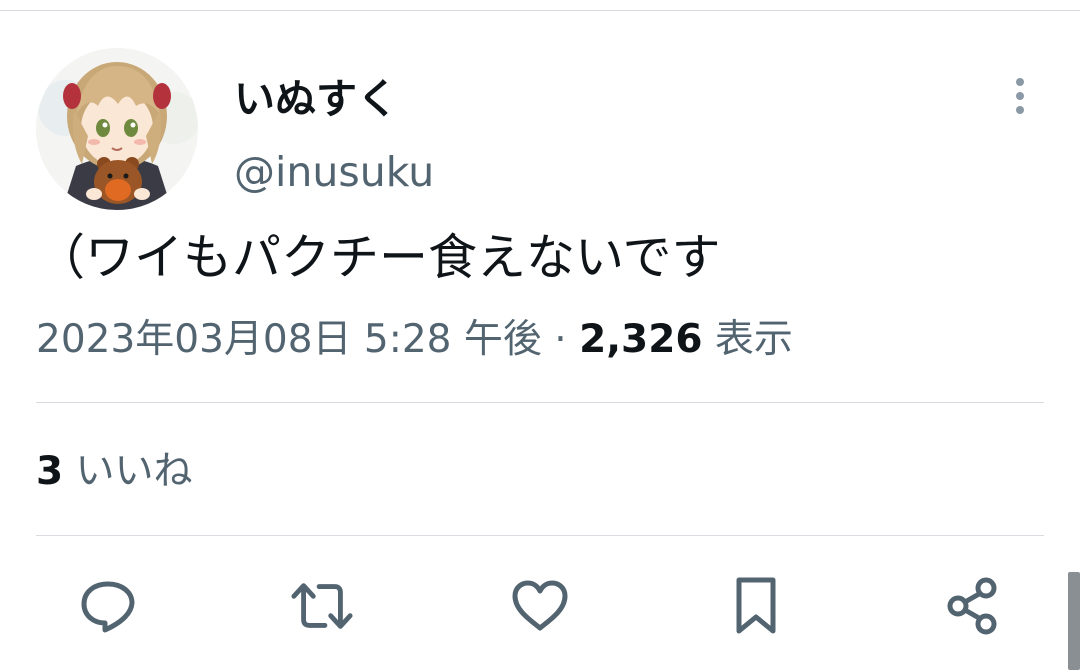  I want to click on tweet-timestamp: 2023年03月08日 5:28 午後, so click(289, 339).